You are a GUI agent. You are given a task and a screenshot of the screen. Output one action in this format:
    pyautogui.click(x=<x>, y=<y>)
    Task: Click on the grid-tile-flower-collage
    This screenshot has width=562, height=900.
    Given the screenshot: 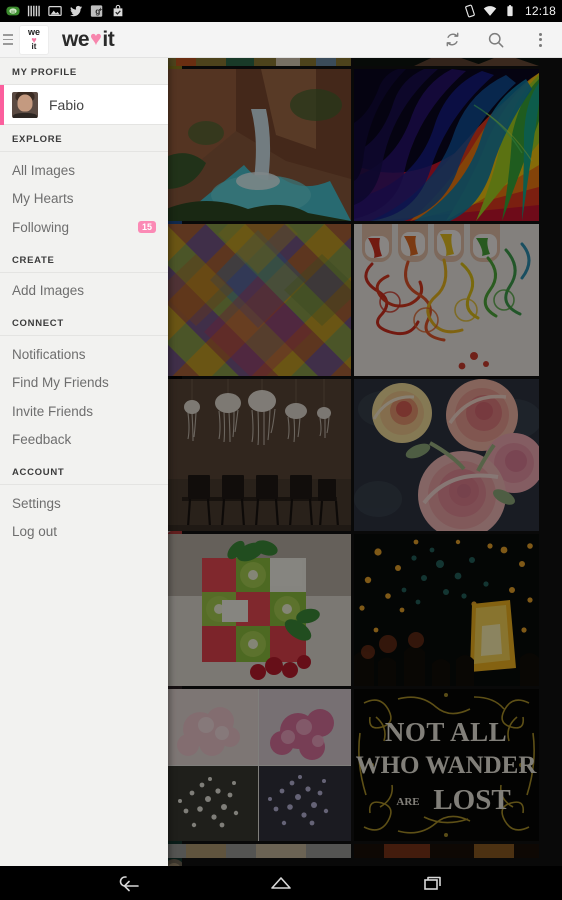 What is the action you would take?
    pyautogui.click(x=258, y=765)
    